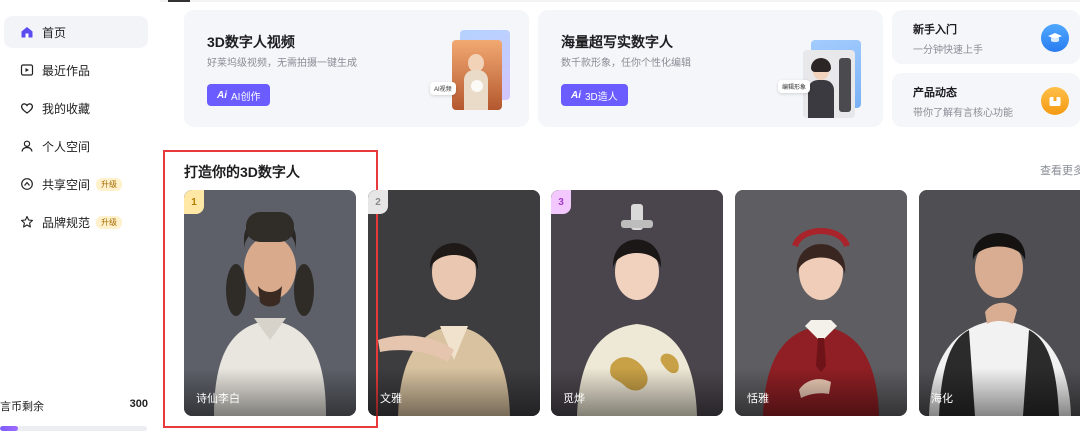  I want to click on top-indicator, so click(179, 1).